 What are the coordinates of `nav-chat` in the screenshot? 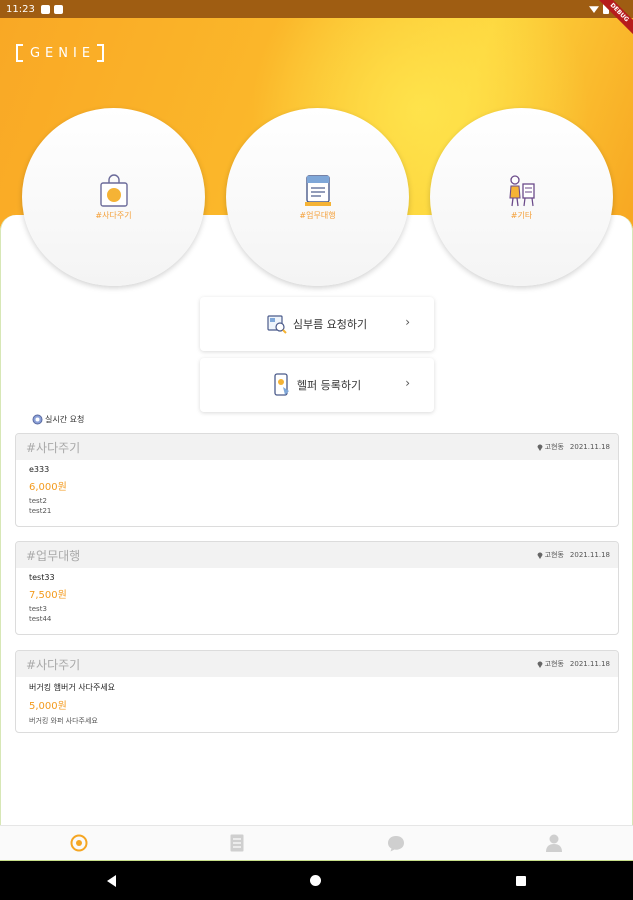 It's located at (396, 843).